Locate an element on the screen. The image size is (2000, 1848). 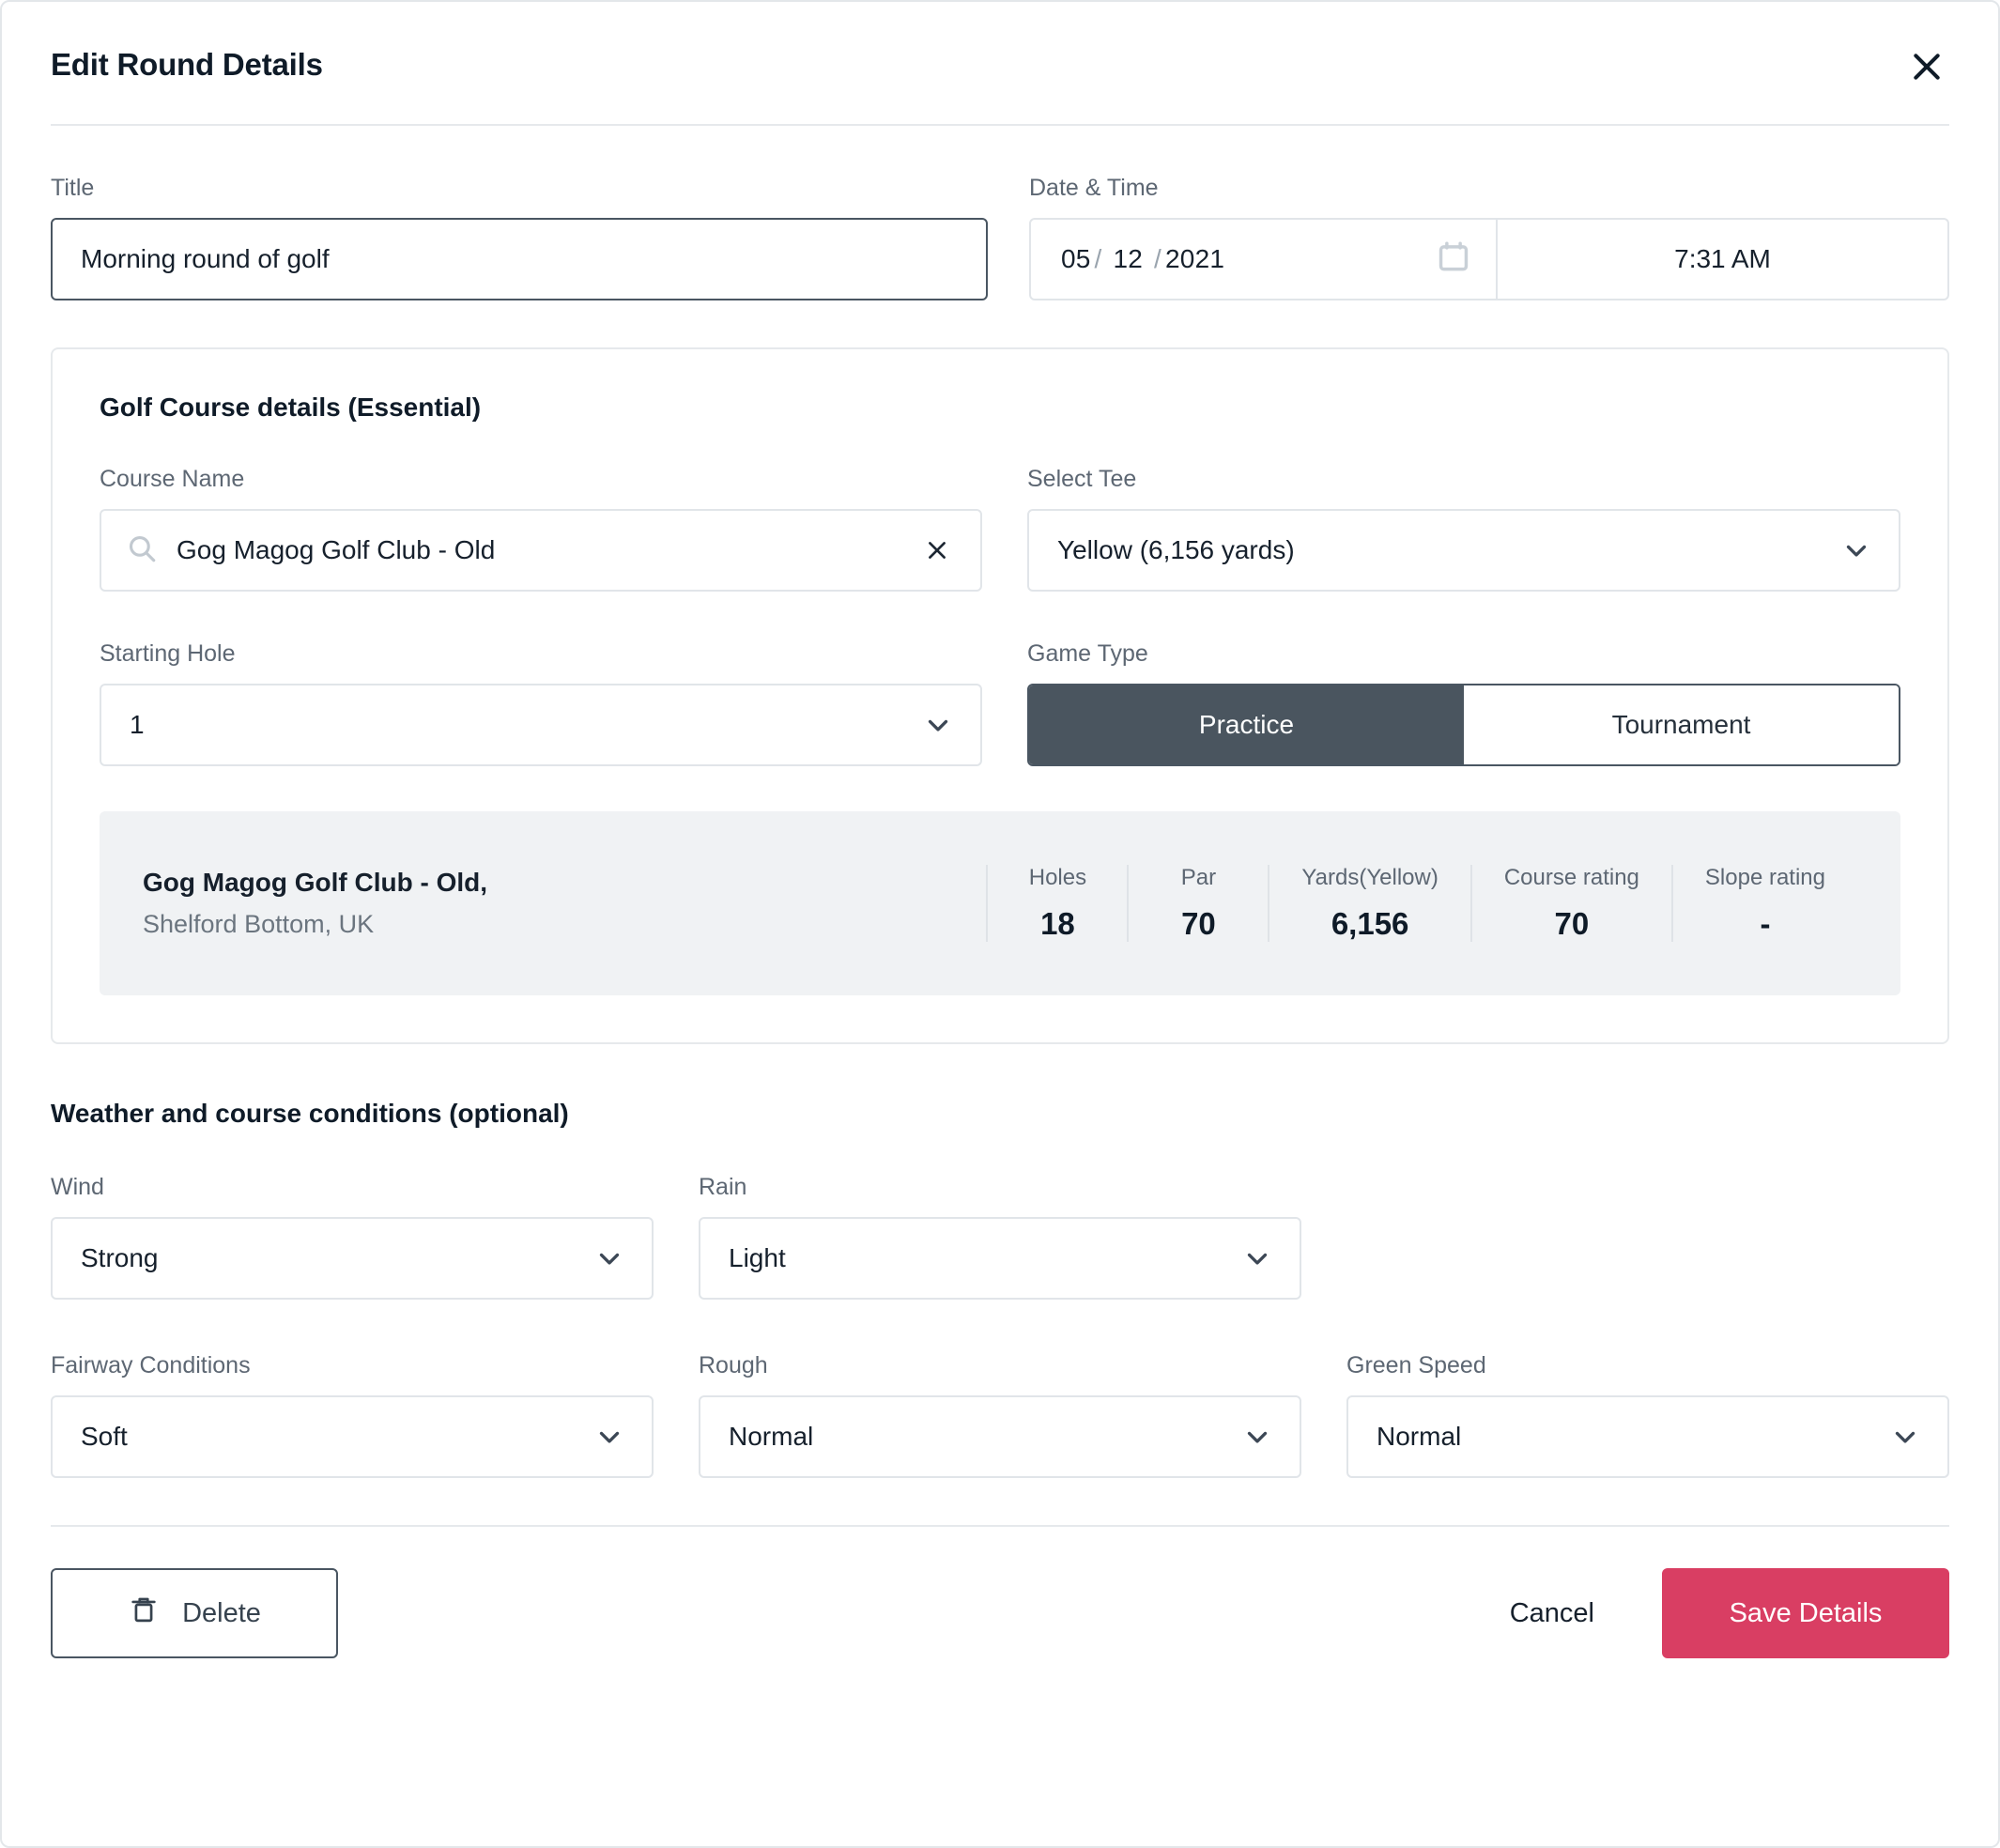
time-value: 7:31 AM is located at coordinates (1722, 258).